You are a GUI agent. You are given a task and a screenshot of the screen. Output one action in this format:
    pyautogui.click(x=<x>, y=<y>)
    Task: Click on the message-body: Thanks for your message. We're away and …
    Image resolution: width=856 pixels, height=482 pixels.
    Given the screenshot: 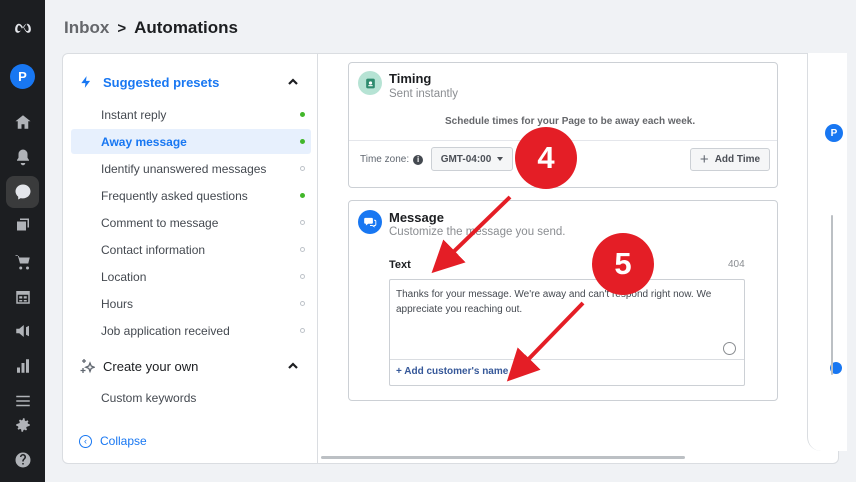 What is the action you would take?
    pyautogui.click(x=556, y=302)
    